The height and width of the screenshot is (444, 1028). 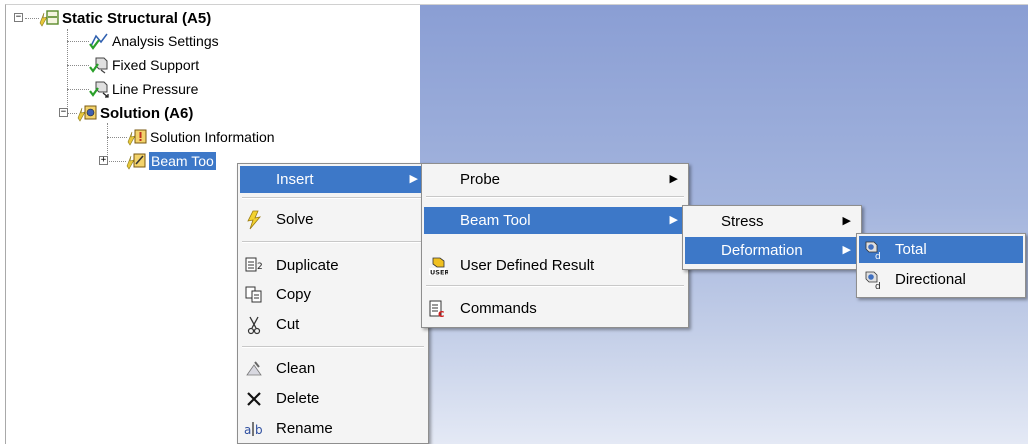 I want to click on tree-node-static-structural: Static Structural (A5), so click(x=125, y=18).